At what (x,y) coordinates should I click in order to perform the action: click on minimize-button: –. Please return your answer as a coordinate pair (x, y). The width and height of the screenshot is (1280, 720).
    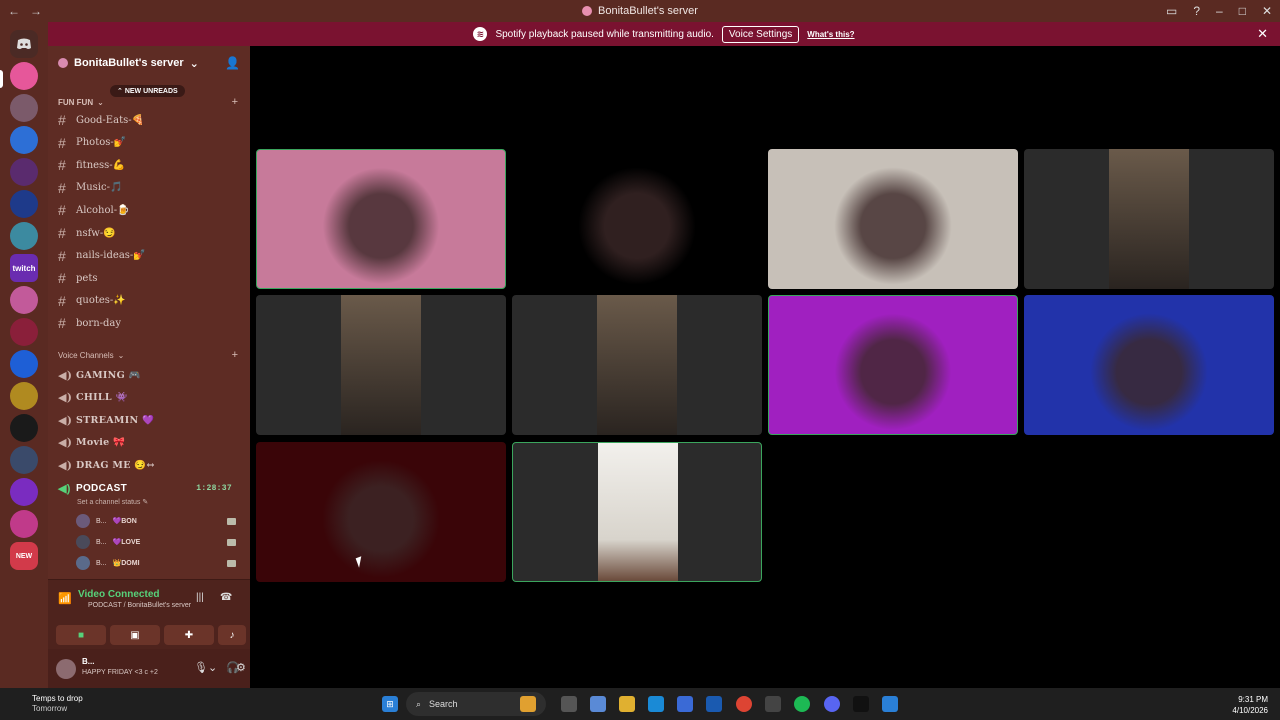
    Looking at the image, I should click on (1219, 11).